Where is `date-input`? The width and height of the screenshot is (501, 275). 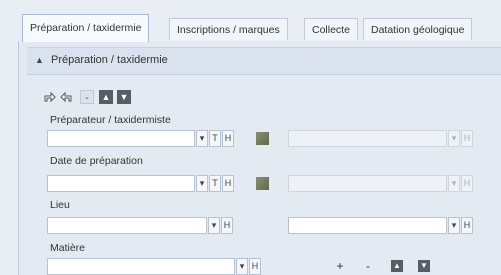
date-input is located at coordinates (121, 183).